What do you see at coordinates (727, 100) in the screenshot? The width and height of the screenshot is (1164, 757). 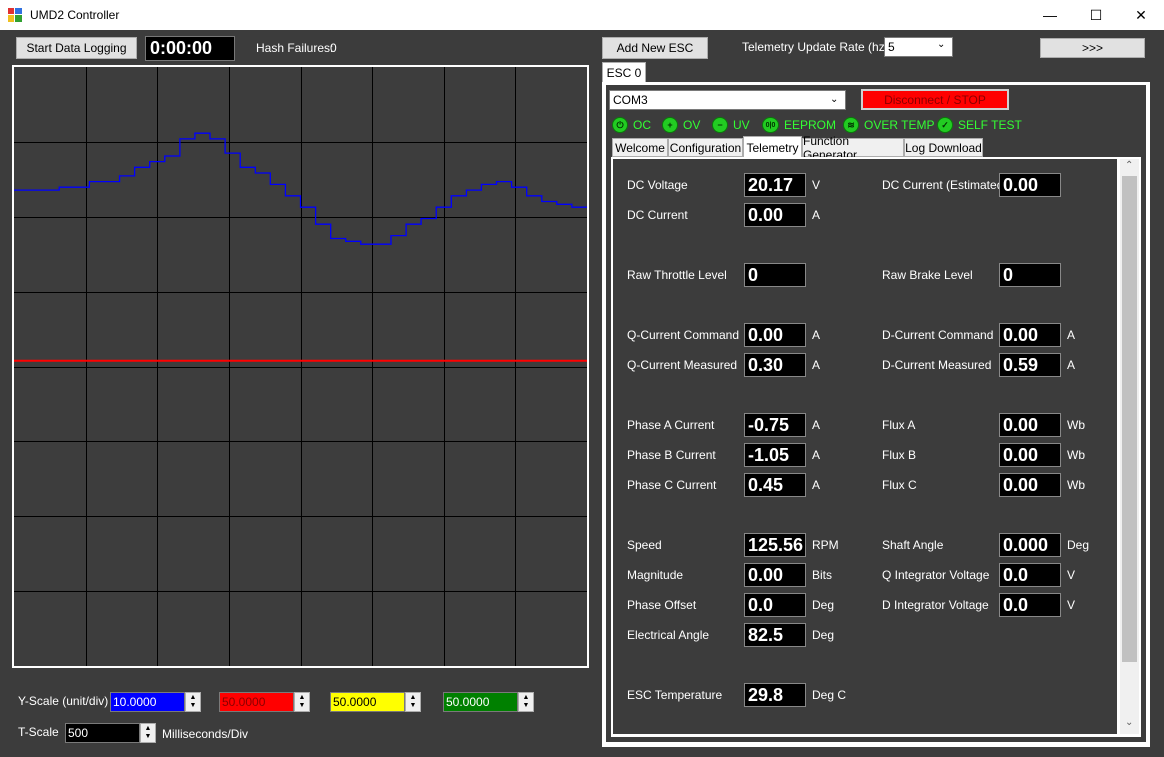 I see `com-port-select: COM3 ⌄` at bounding box center [727, 100].